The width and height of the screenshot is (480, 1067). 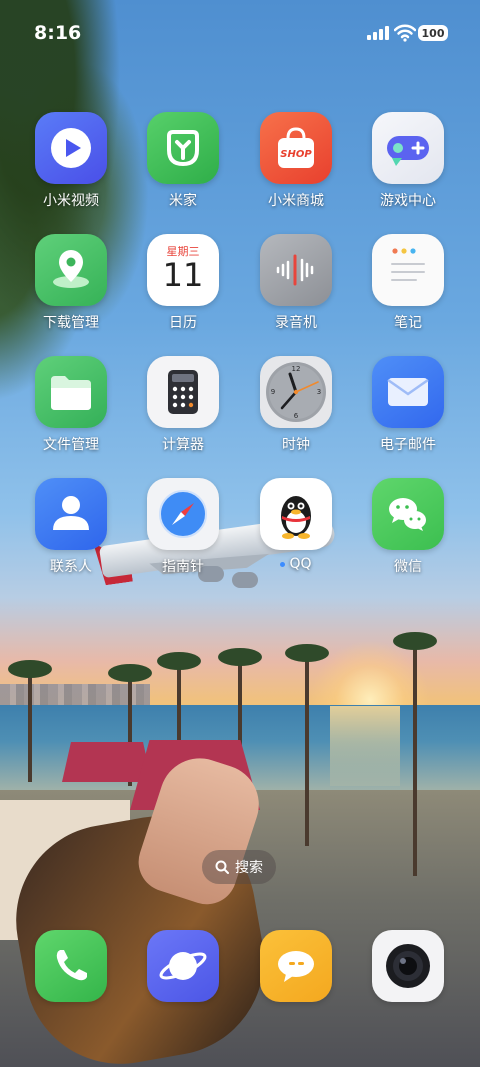 I want to click on messages-icon, so click(x=296, y=966).